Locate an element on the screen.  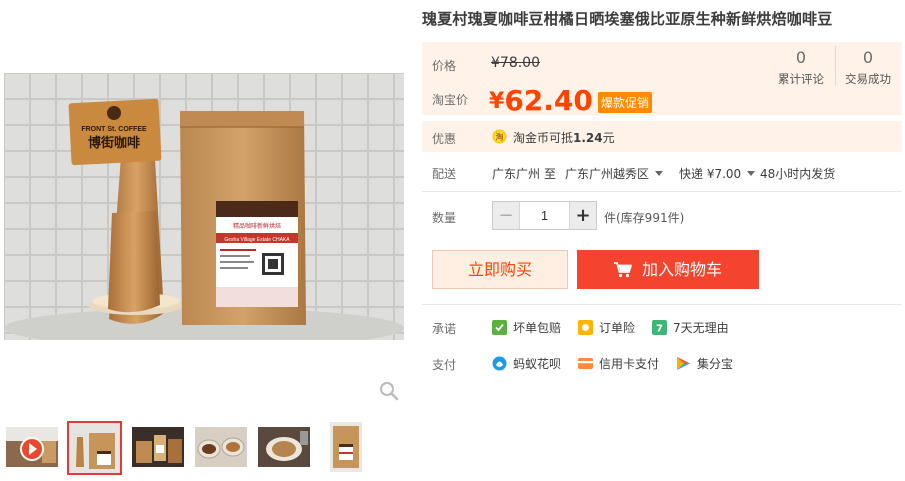
promises-label: 承诺 is located at coordinates (444, 329).